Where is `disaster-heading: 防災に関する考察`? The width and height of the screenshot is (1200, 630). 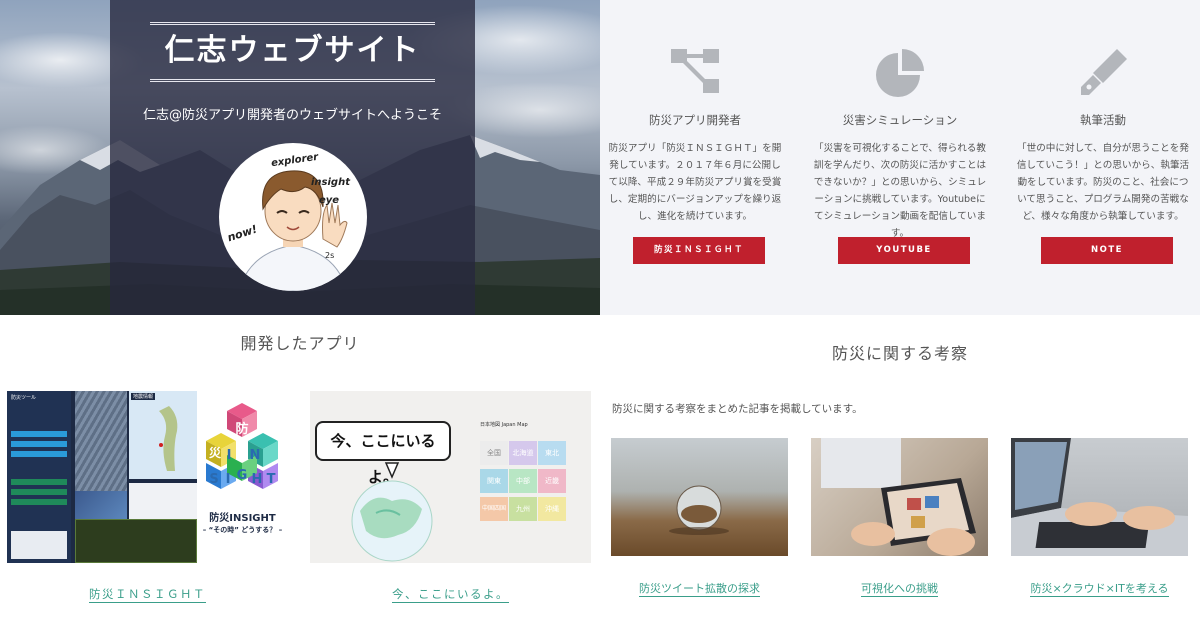 disaster-heading: 防災に関する考察 is located at coordinates (899, 353).